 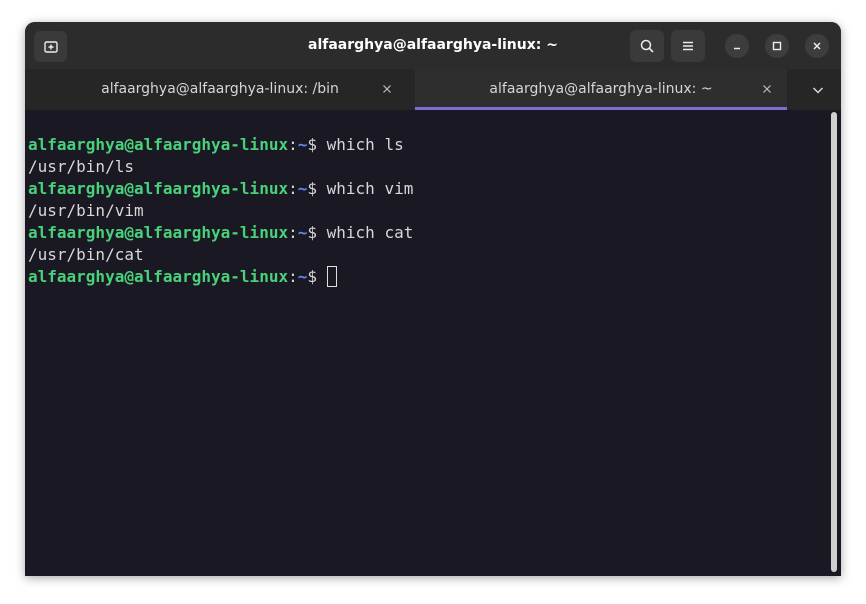 What do you see at coordinates (370, 232) in the screenshot?
I see `command-text: which cat` at bounding box center [370, 232].